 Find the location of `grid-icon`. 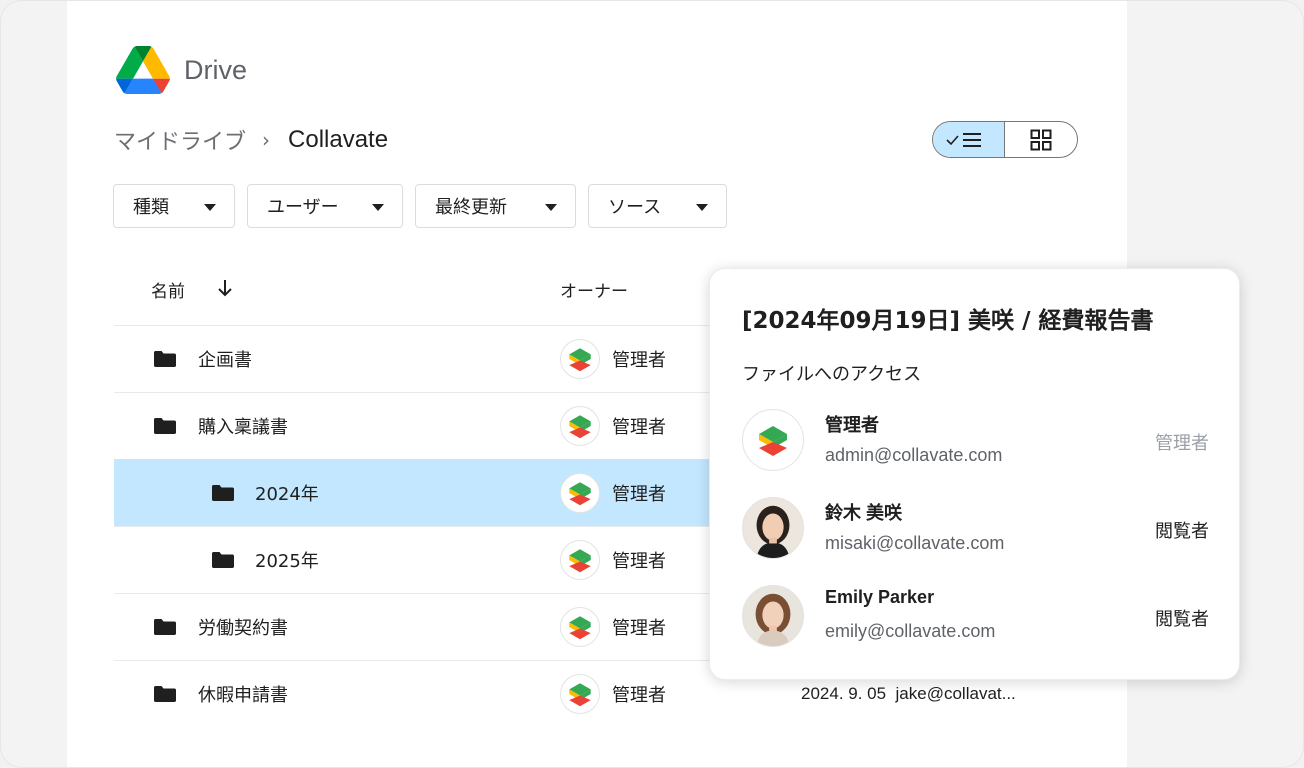

grid-icon is located at coordinates (1041, 139).